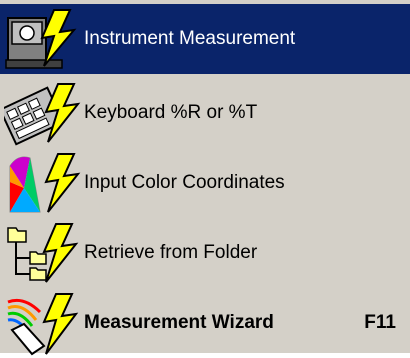 This screenshot has width=410, height=358. I want to click on wizard-icon, so click(43, 324).